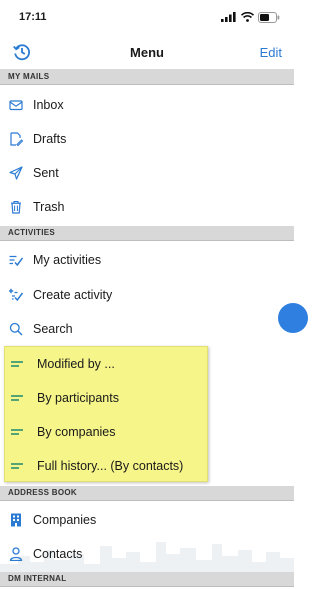  I want to click on section-title: ACTIVITIES, so click(32, 232).